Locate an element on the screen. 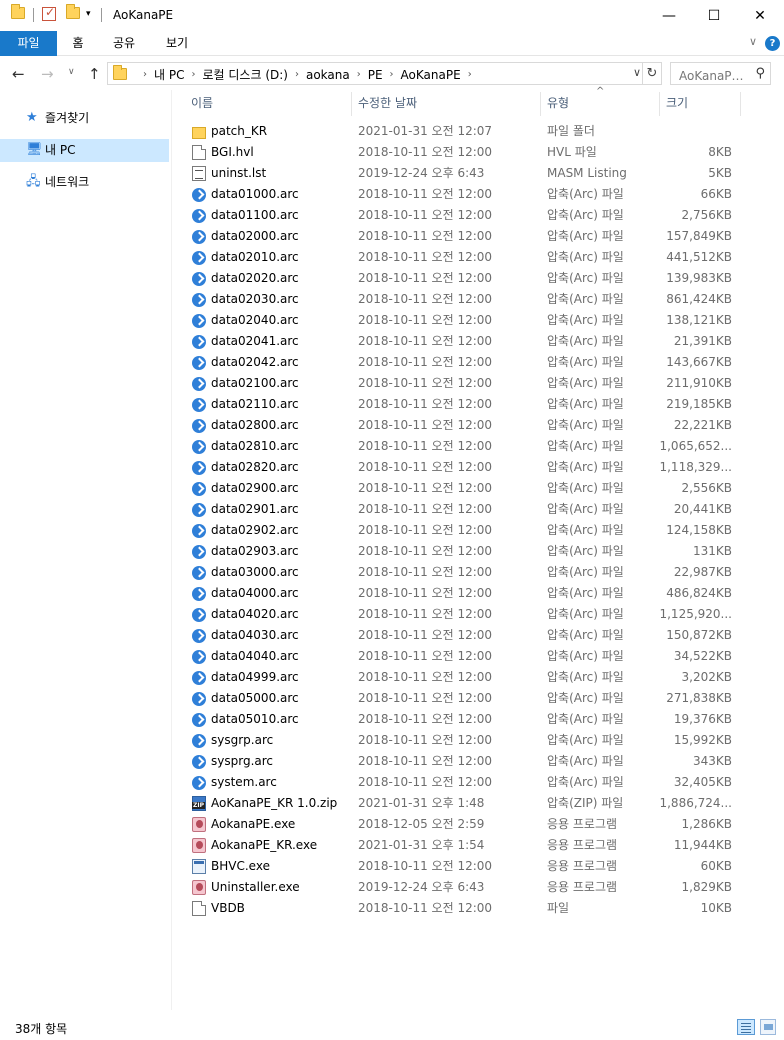 The image size is (784, 1040). tab-file: 파일 is located at coordinates (28, 43).